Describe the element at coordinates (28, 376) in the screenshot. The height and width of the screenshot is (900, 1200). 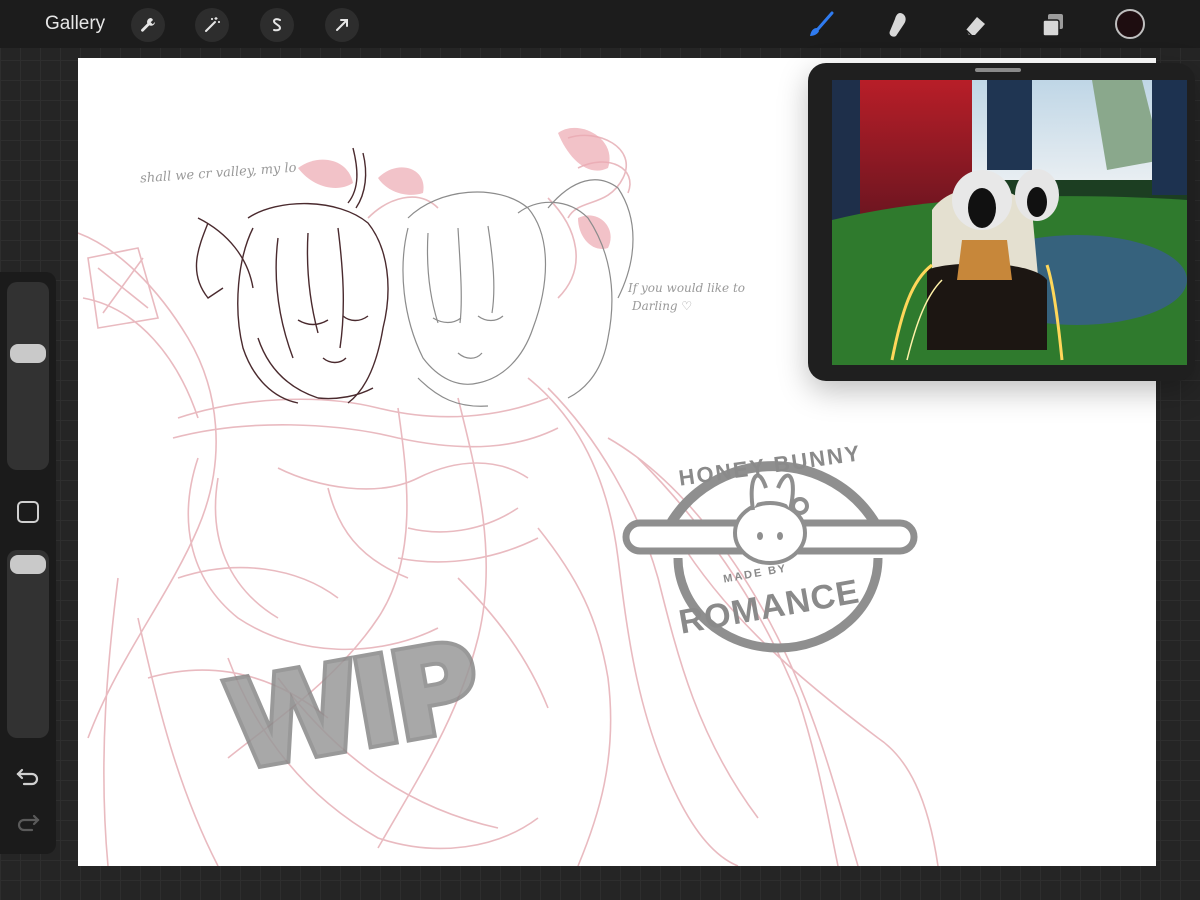
I see `brush-size-slider` at that location.